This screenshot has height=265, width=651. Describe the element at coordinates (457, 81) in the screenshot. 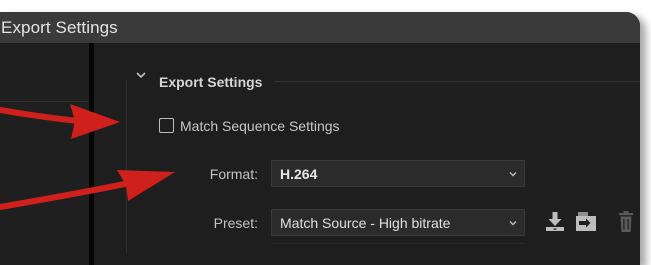

I see `section-header-rule` at that location.